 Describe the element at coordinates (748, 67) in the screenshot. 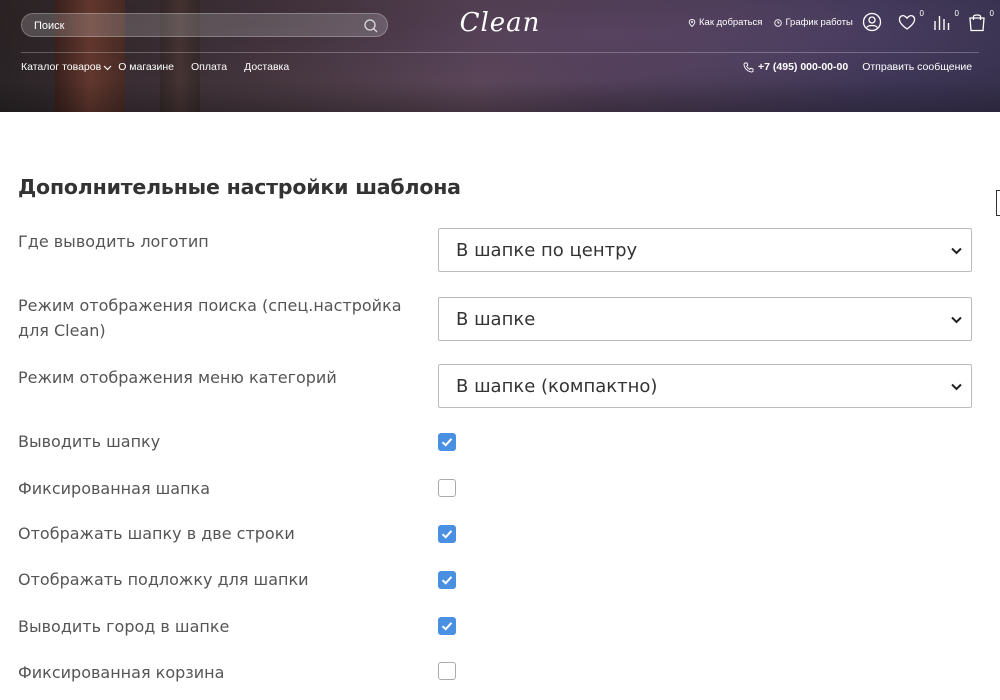

I see `phone-icon` at that location.